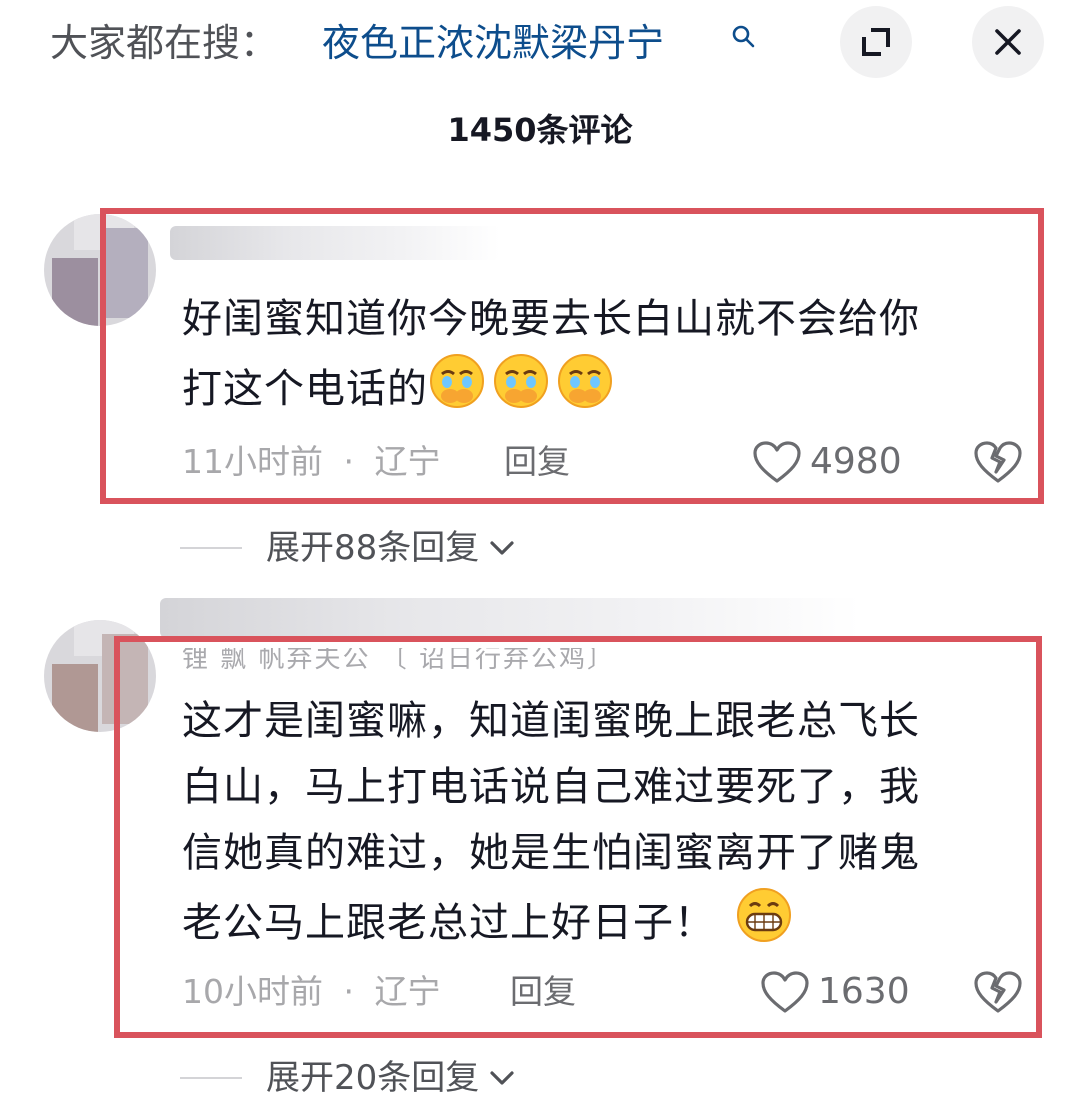 This screenshot has height=1100, width=1080. What do you see at coordinates (540, 130) in the screenshot?
I see `comment-count: 1450条评论` at bounding box center [540, 130].